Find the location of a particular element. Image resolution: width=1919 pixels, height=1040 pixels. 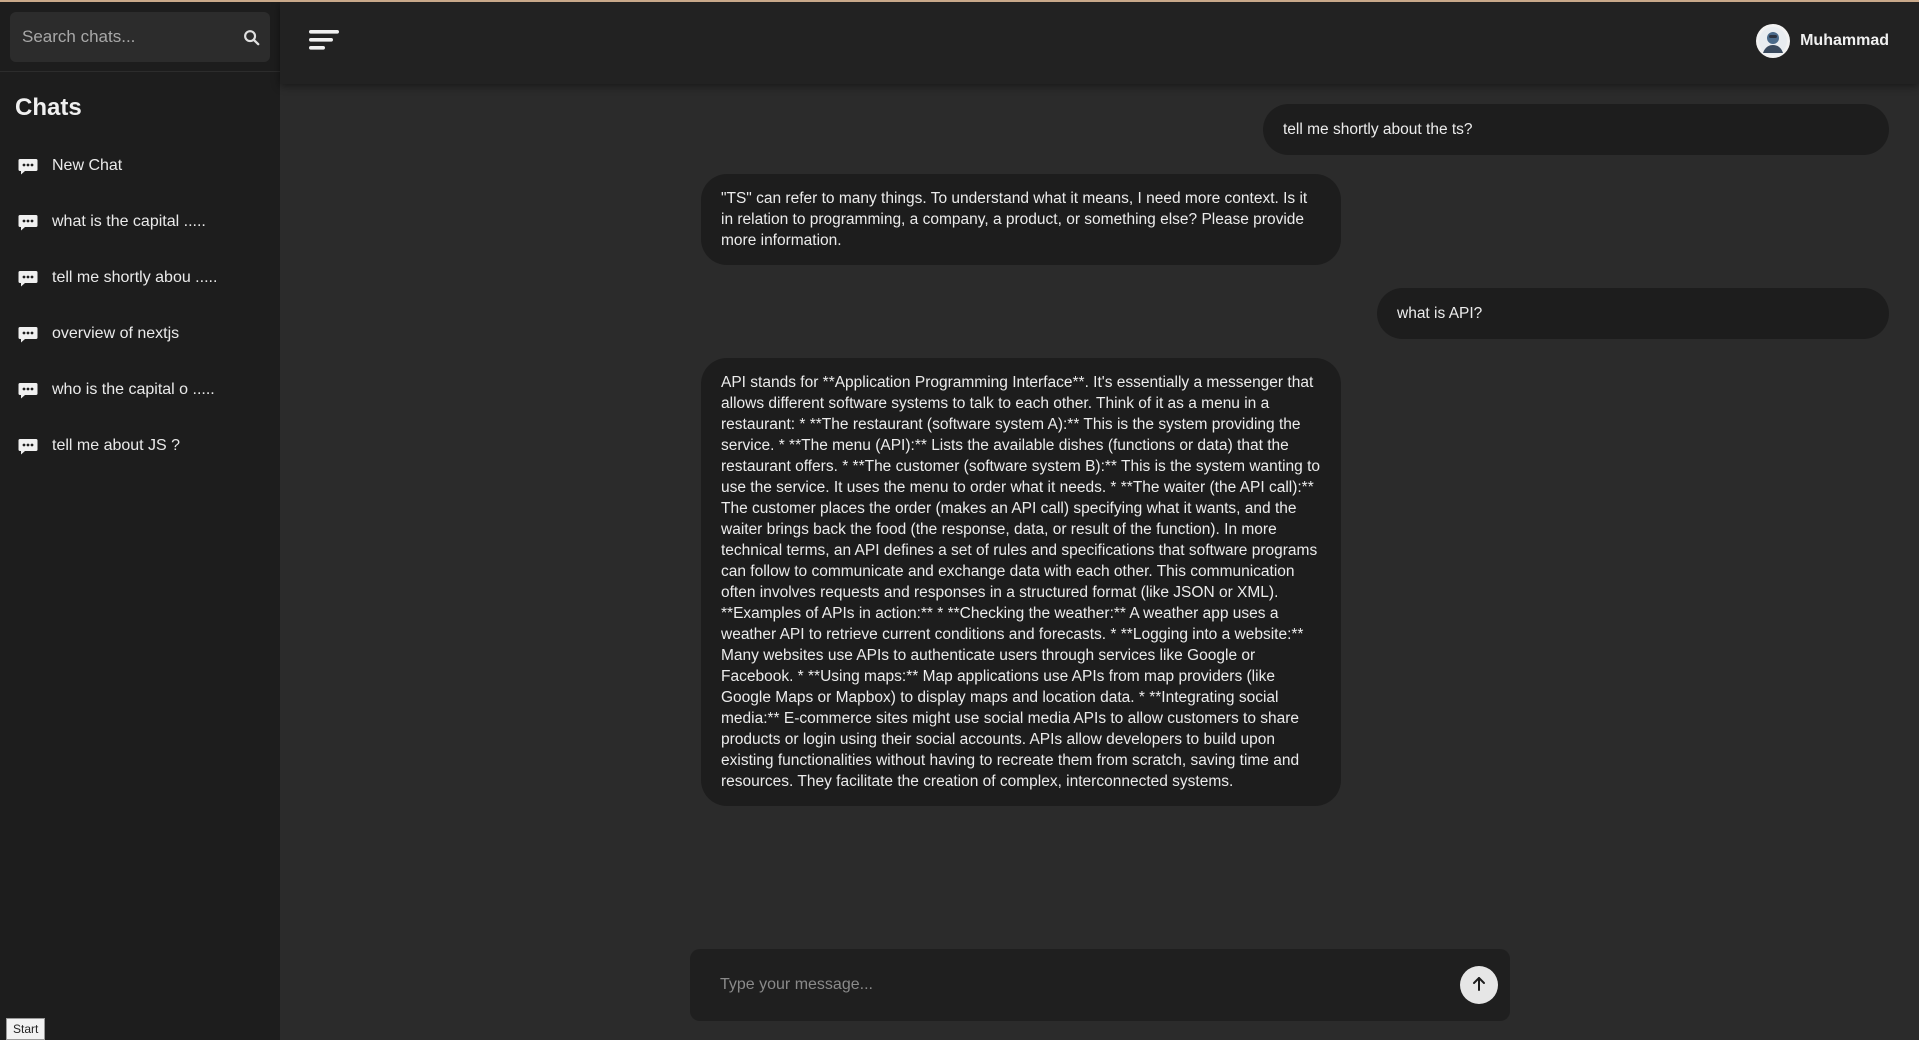

user-menu: Muhammad is located at coordinates (1822, 41).